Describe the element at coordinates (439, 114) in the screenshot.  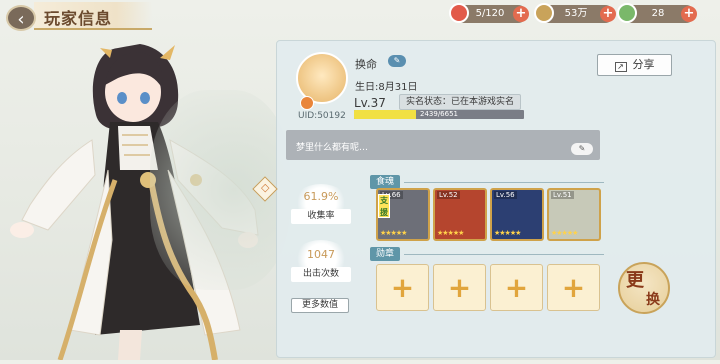
I see `exp-text: 2439/6651` at that location.